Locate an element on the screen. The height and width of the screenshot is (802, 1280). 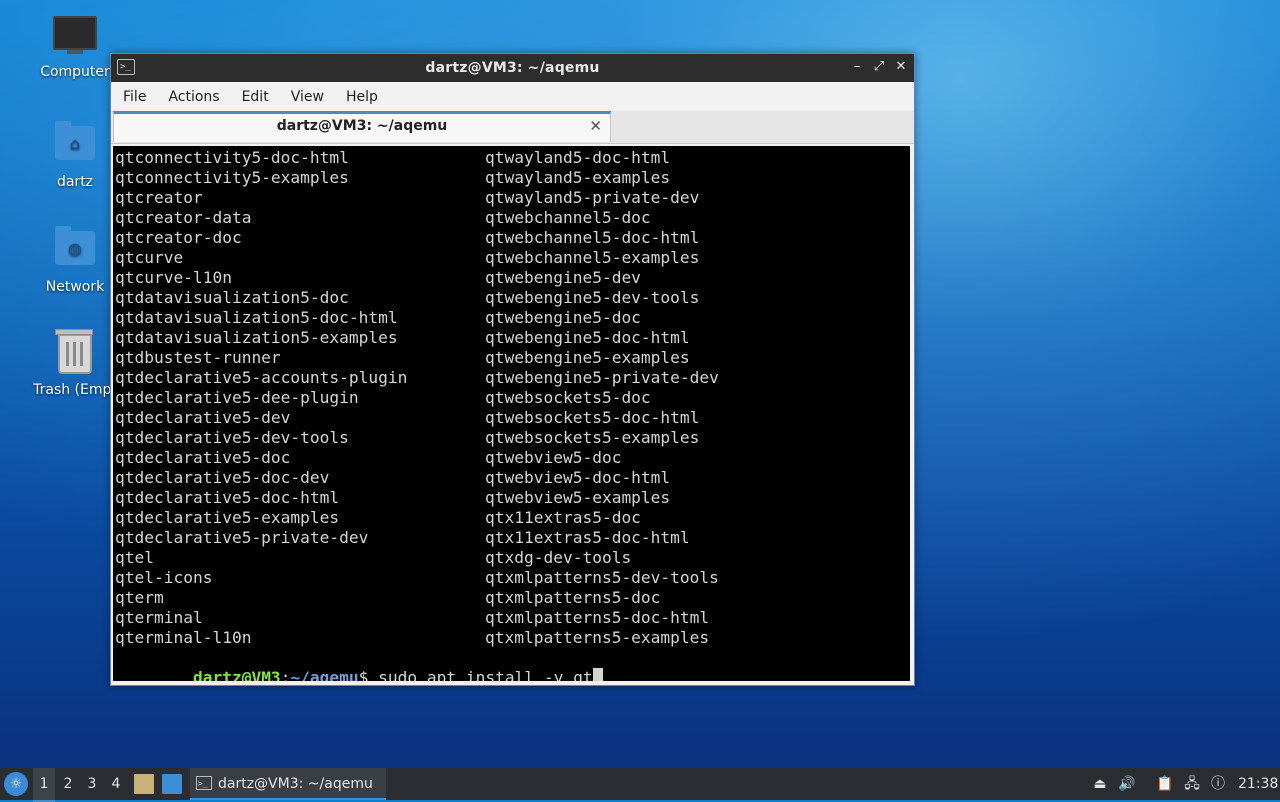
terminal-line: qterminal qtxmlpatterns5-doc-html is located at coordinates (512, 618).